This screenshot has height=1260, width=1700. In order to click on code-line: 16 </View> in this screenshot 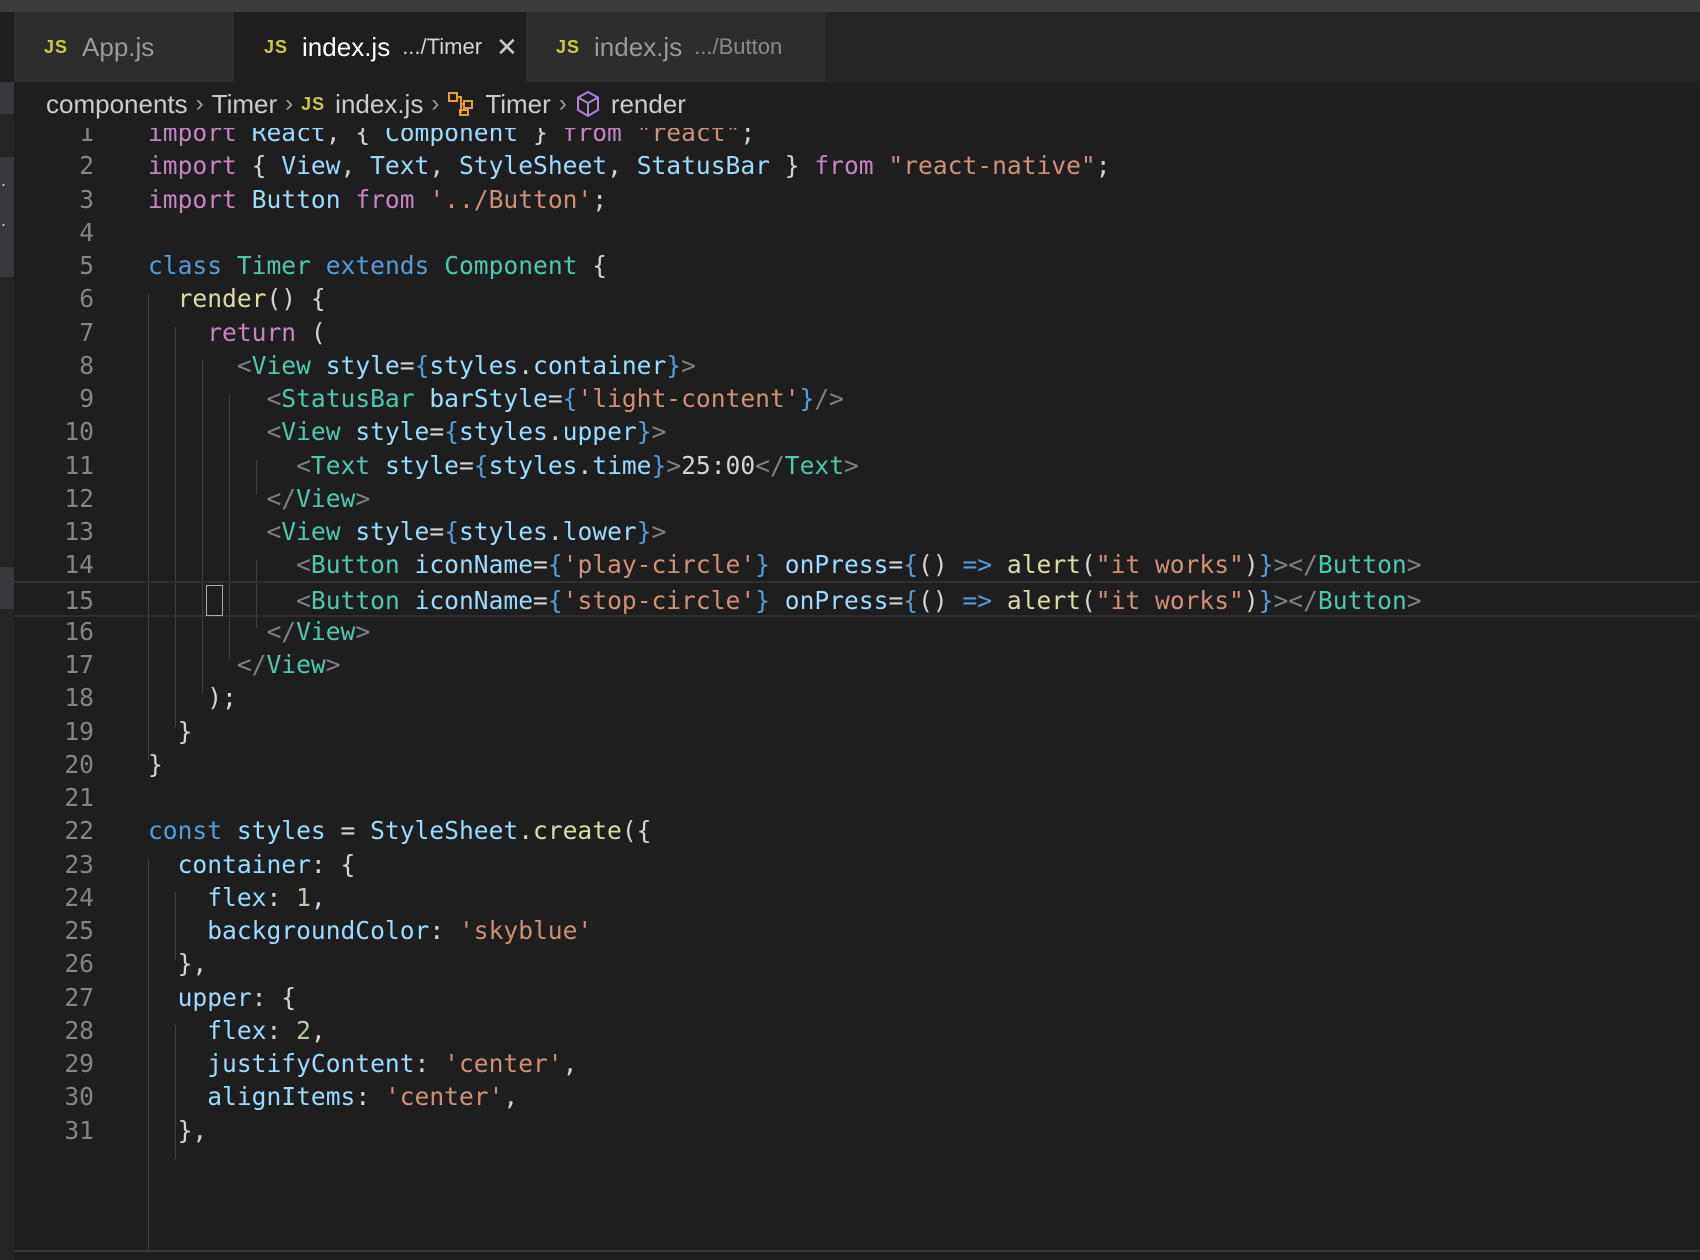, I will do `click(857, 632)`.